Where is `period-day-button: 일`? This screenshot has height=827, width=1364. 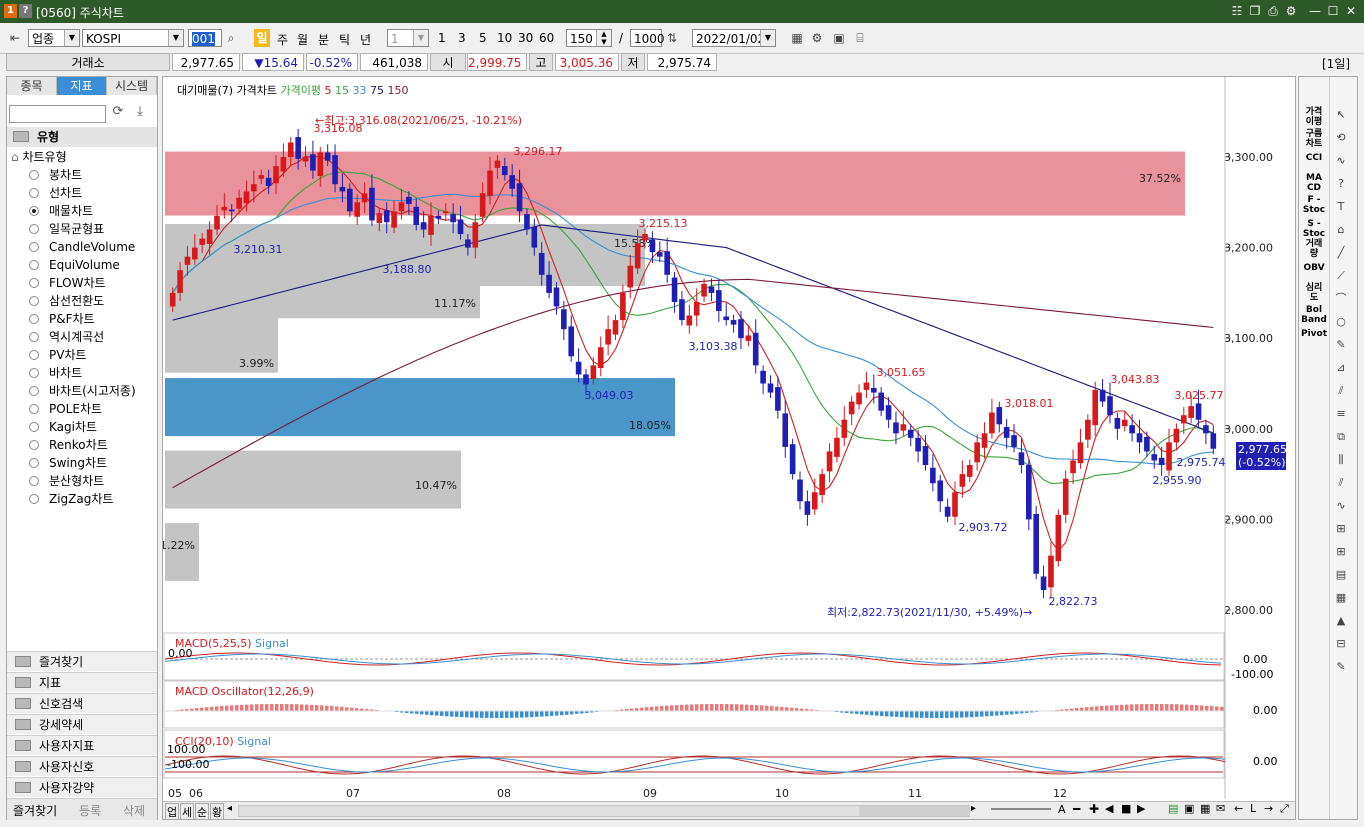
period-day-button: 일 is located at coordinates (262, 38).